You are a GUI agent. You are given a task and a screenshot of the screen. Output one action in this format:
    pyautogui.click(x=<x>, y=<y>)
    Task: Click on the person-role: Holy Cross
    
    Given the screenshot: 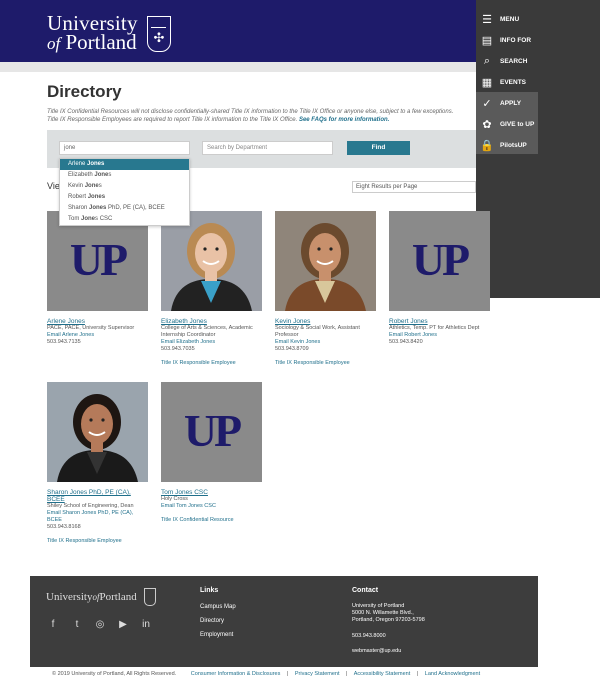 What is the action you would take?
    pyautogui.click(x=174, y=499)
    